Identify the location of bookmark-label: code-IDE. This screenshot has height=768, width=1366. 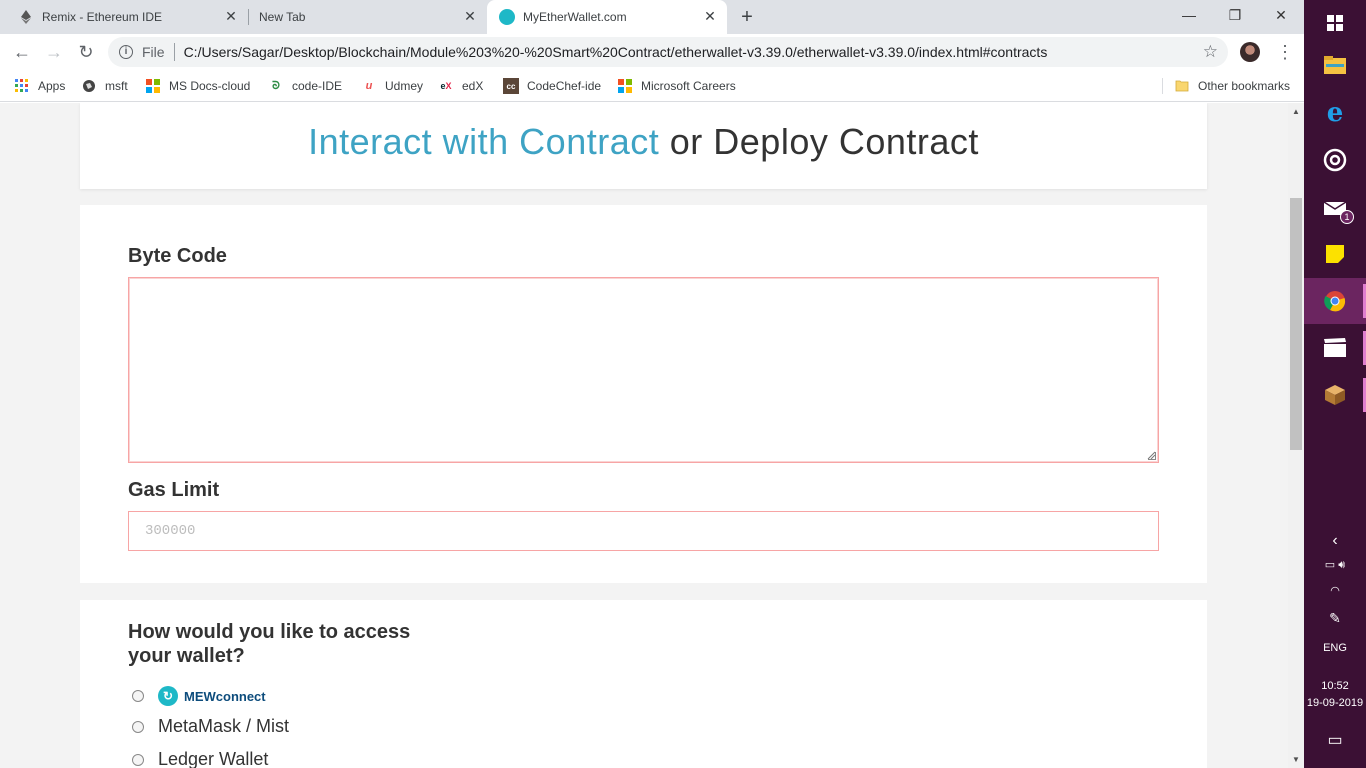
(317, 86).